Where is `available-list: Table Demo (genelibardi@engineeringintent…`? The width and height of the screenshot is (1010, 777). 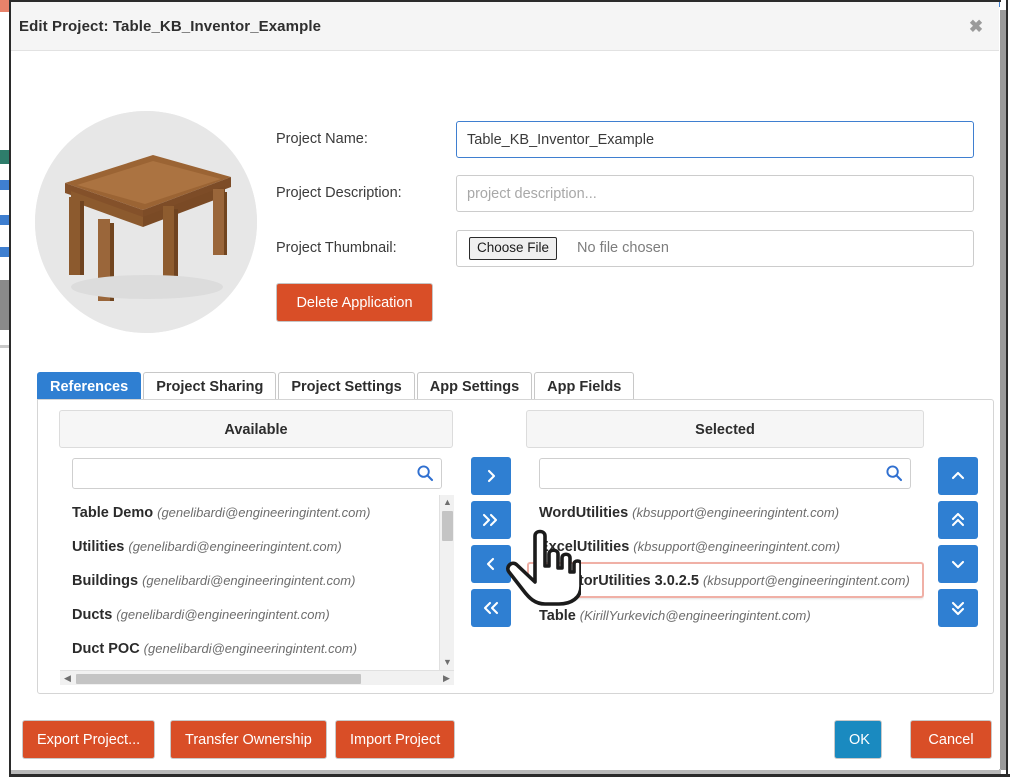
available-list: Table Demo (genelibardi@engineeringintent… is located at coordinates (257, 590).